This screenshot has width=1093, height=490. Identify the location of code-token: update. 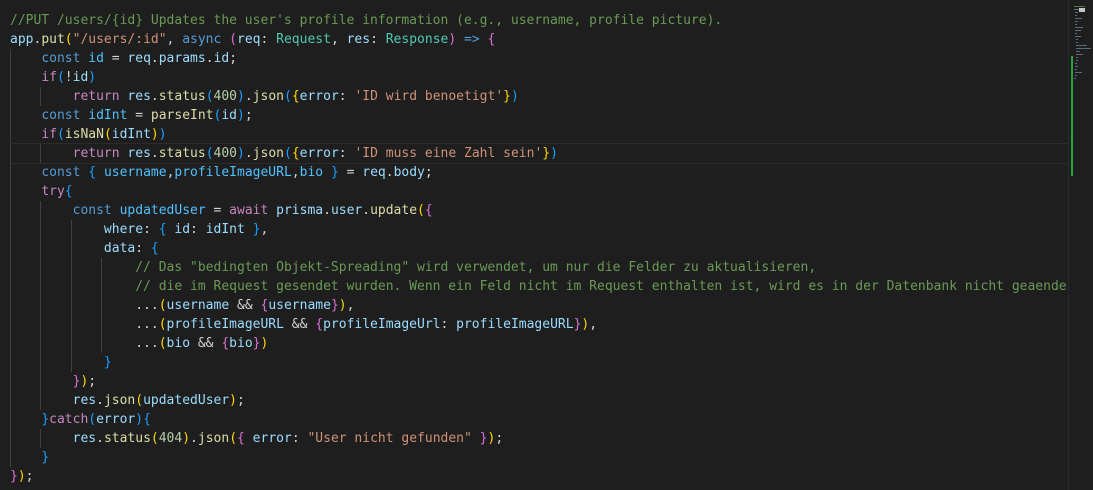
(394, 210).